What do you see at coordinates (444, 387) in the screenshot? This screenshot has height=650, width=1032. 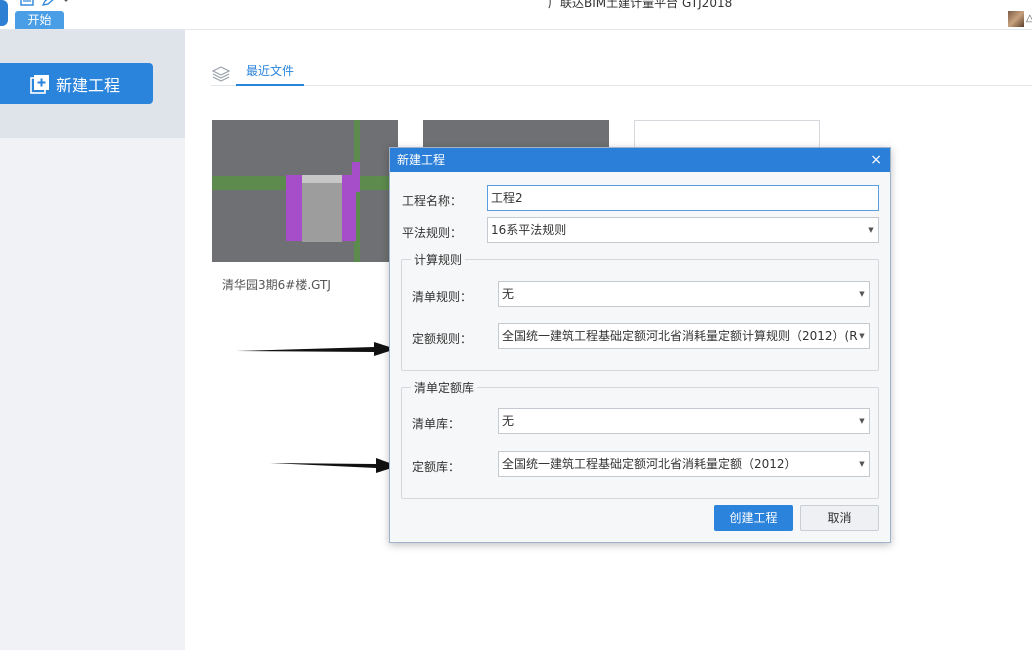 I see `bill-quota-library-group-title: 清单定额库` at bounding box center [444, 387].